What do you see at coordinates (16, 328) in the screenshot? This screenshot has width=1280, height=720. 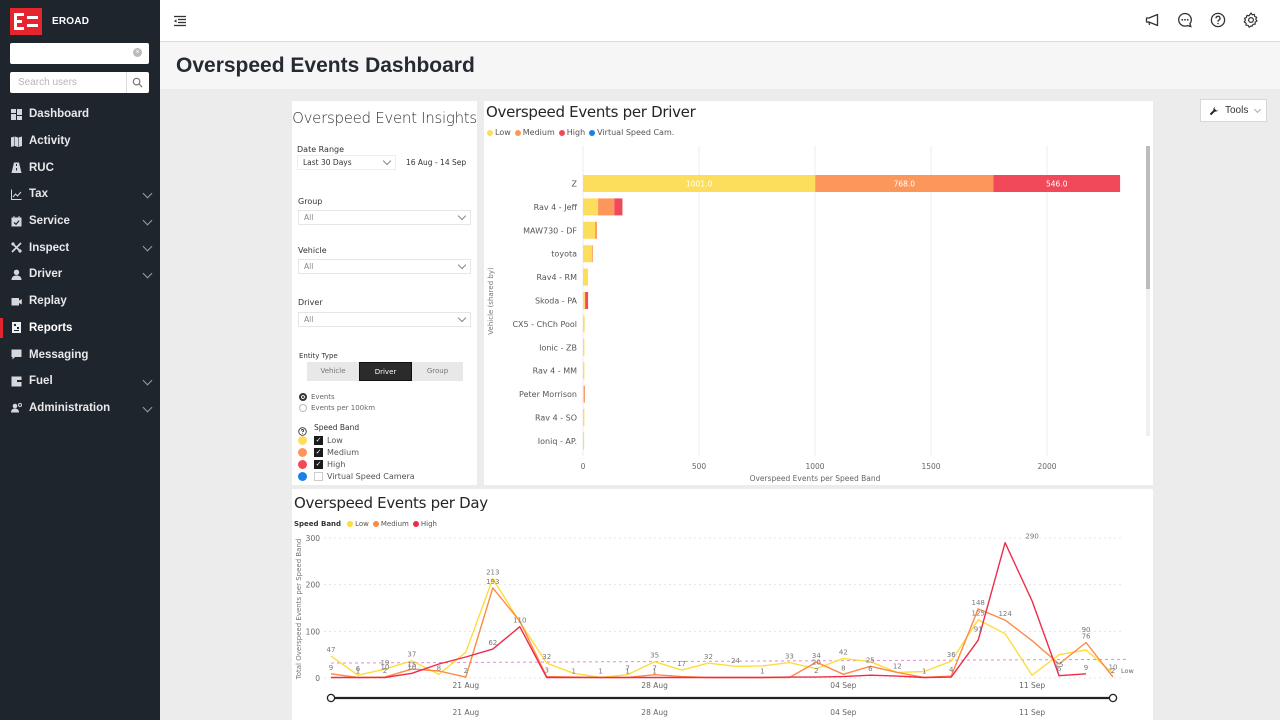 I see `report-icon` at bounding box center [16, 328].